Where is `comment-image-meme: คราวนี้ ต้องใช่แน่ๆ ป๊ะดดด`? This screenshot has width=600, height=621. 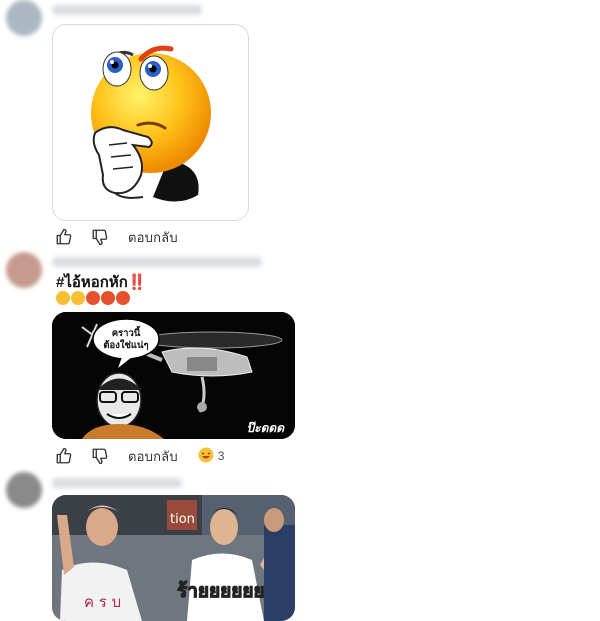
comment-image-meme: คราวนี้ ต้องใช่แน่ๆ ป๊ะดดด is located at coordinates (173, 375).